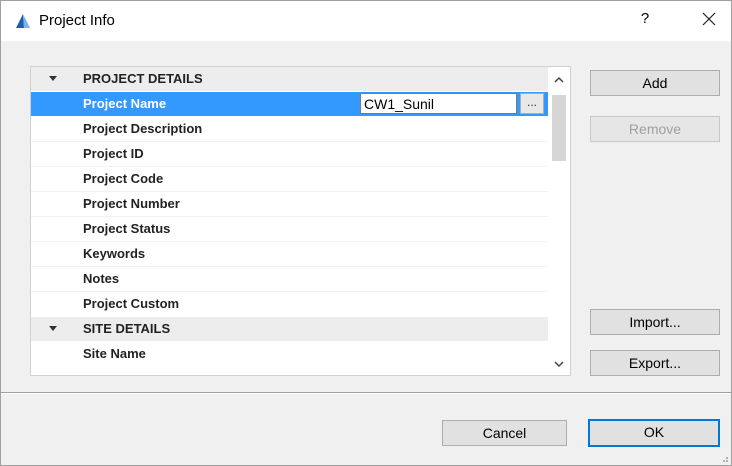  What do you see at coordinates (143, 128) in the screenshot?
I see `item-label: Project Description` at bounding box center [143, 128].